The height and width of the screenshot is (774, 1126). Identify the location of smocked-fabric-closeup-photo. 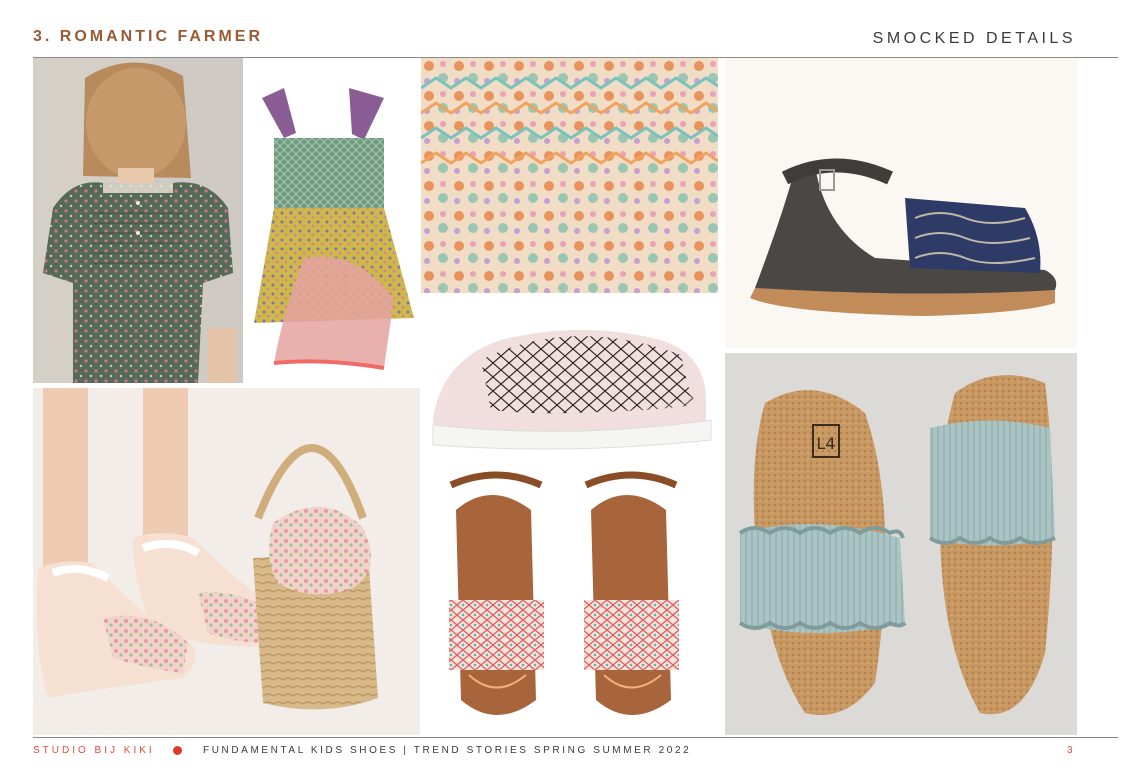
(569, 175).